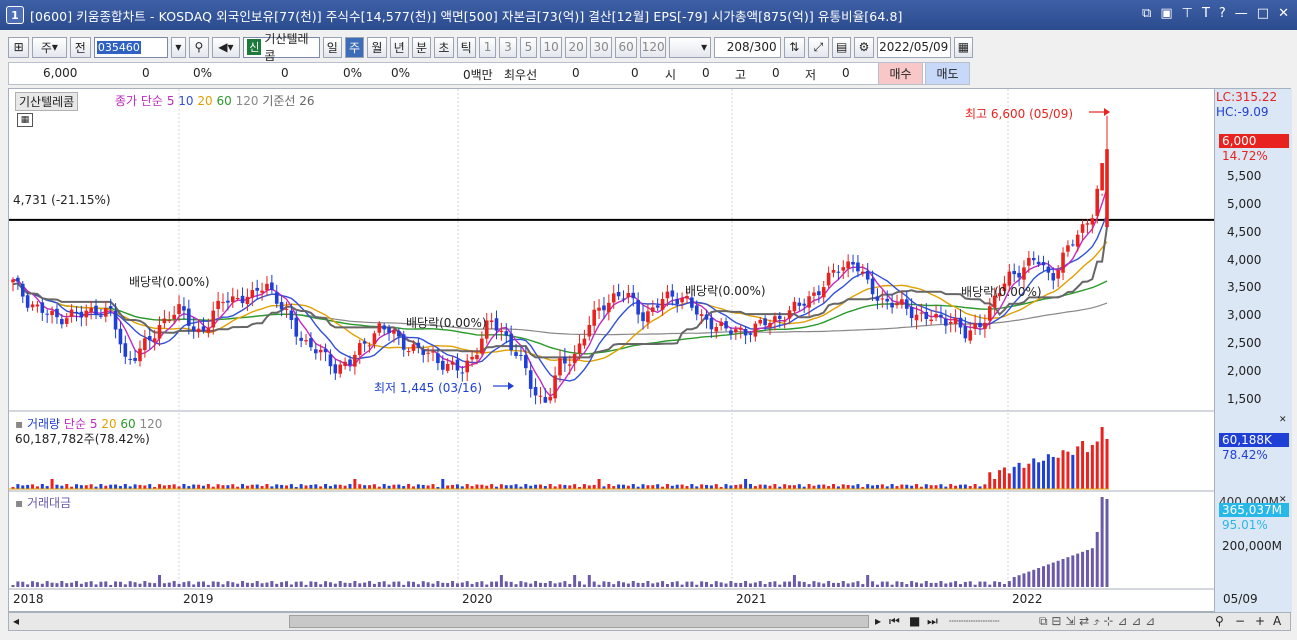  I want to click on ma5-label: 5, so click(170, 101).